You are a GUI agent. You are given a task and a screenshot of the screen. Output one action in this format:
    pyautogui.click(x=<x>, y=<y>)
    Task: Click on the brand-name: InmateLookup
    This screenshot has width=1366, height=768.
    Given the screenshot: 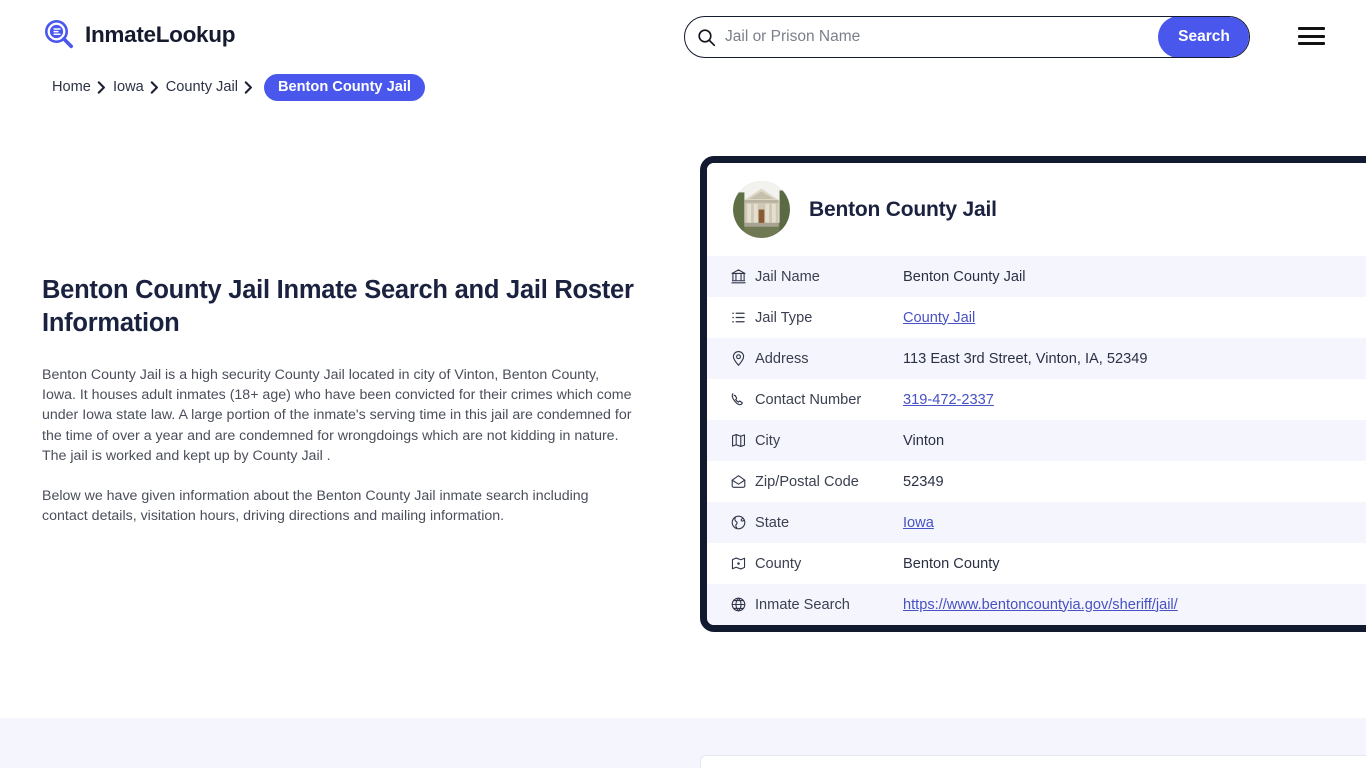 What is the action you would take?
    pyautogui.click(x=160, y=34)
    